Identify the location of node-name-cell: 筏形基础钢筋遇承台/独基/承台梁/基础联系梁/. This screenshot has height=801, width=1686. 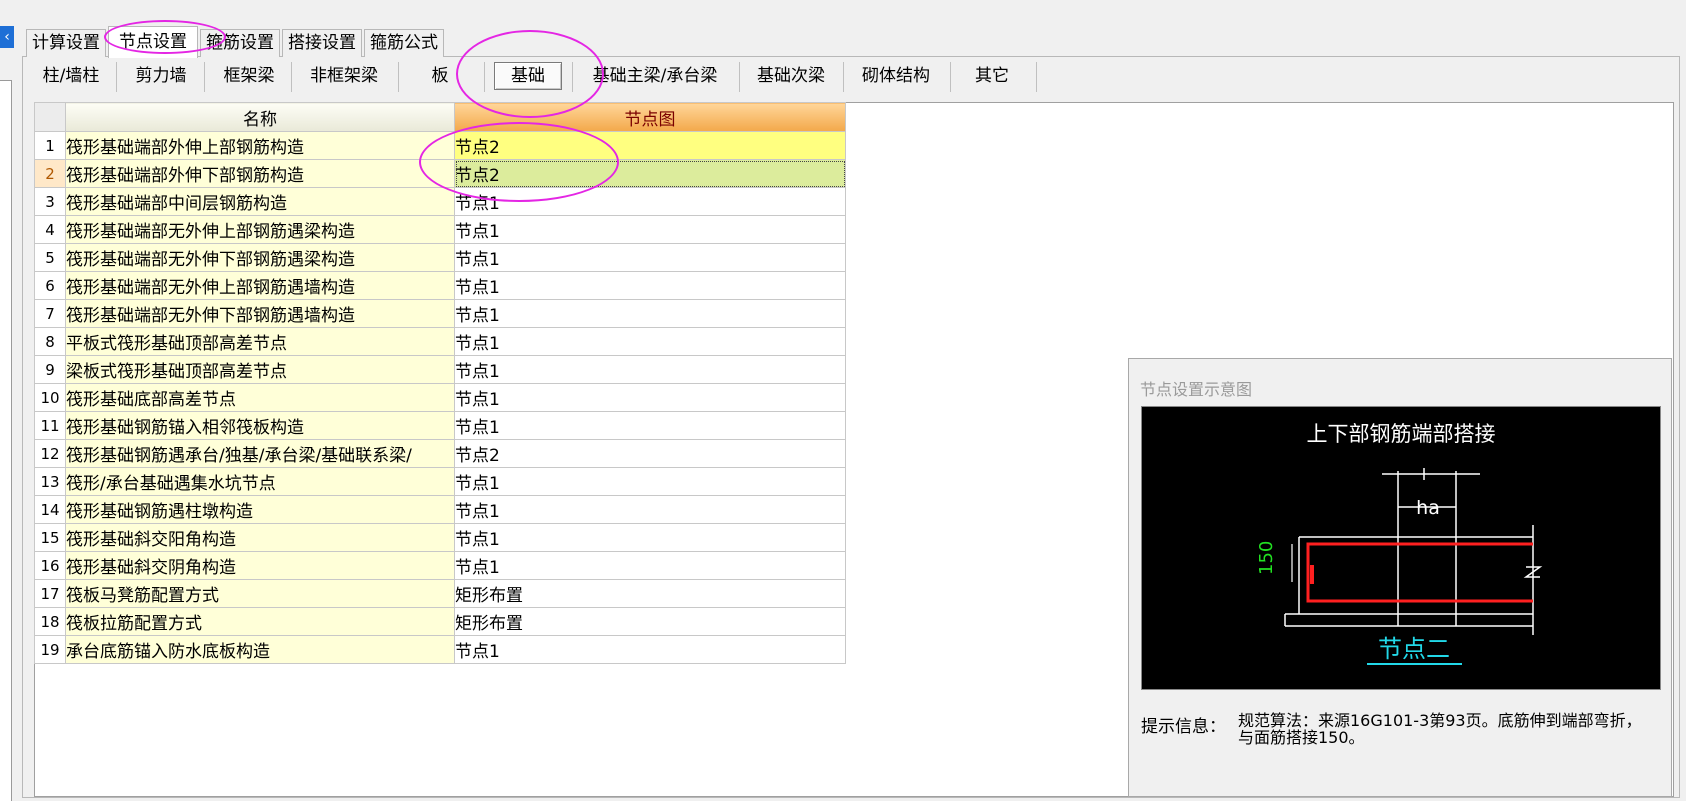
(260, 453).